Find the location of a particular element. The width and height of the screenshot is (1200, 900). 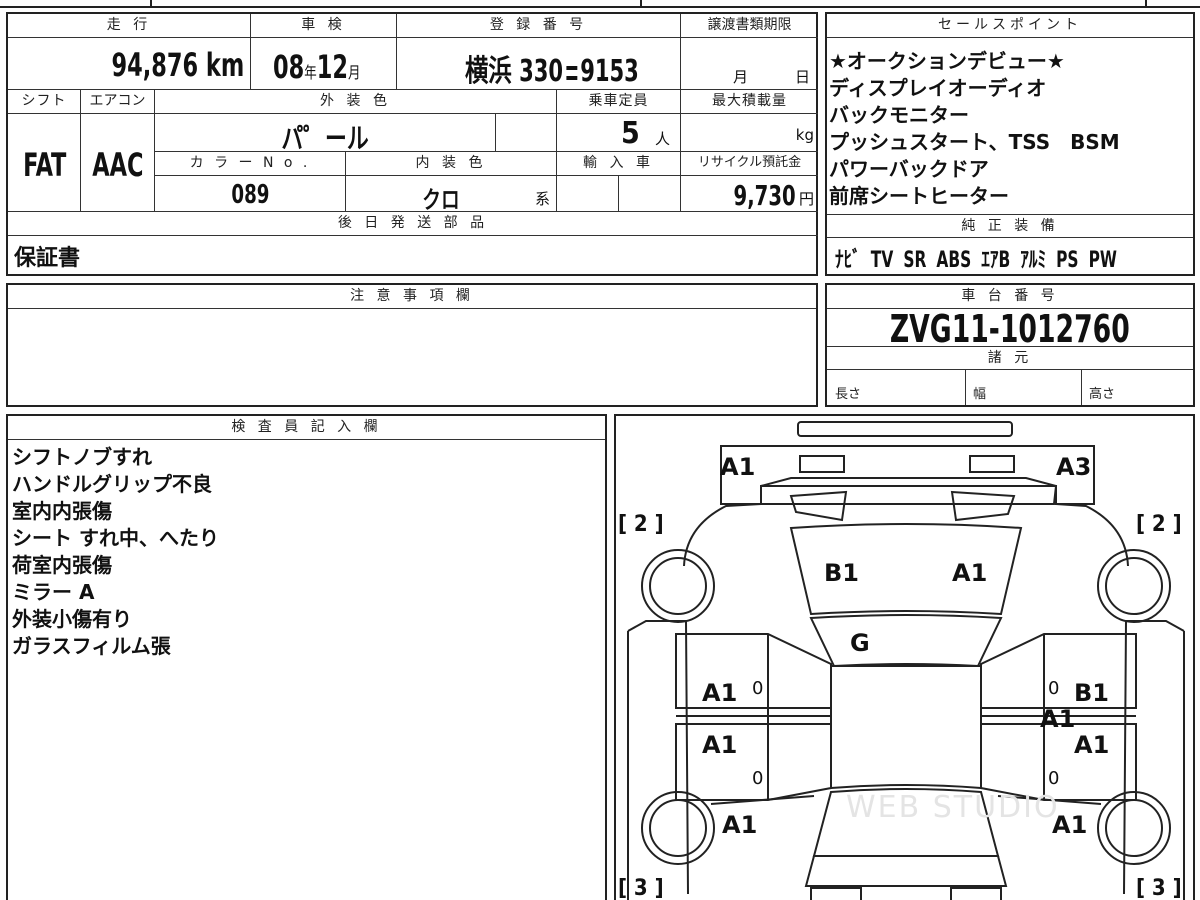

tire-front-right-label: [ 2 ] is located at coordinates (1159, 524).